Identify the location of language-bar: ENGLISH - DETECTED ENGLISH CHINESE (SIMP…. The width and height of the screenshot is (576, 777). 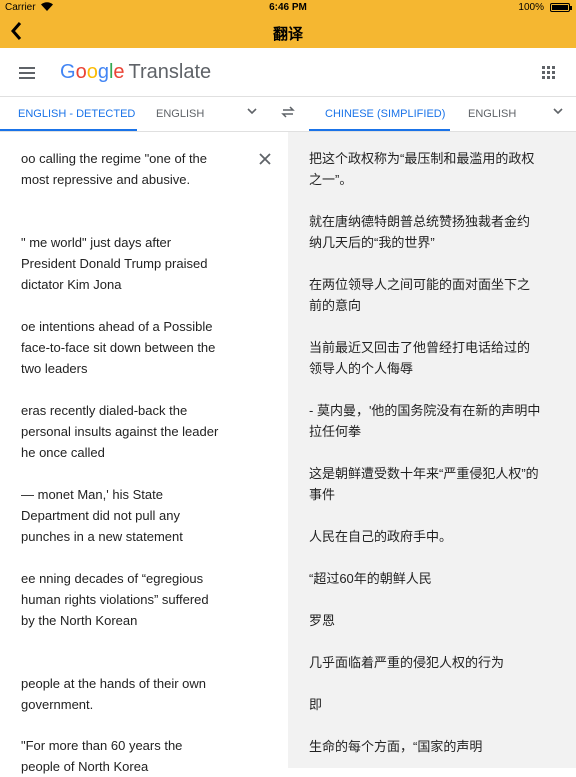
(288, 114).